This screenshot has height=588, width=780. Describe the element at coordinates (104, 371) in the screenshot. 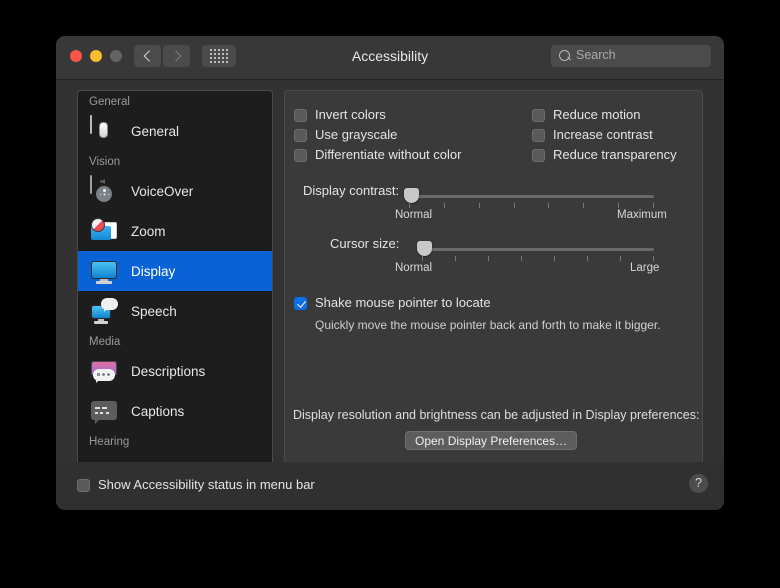

I see `descriptions-icon` at that location.